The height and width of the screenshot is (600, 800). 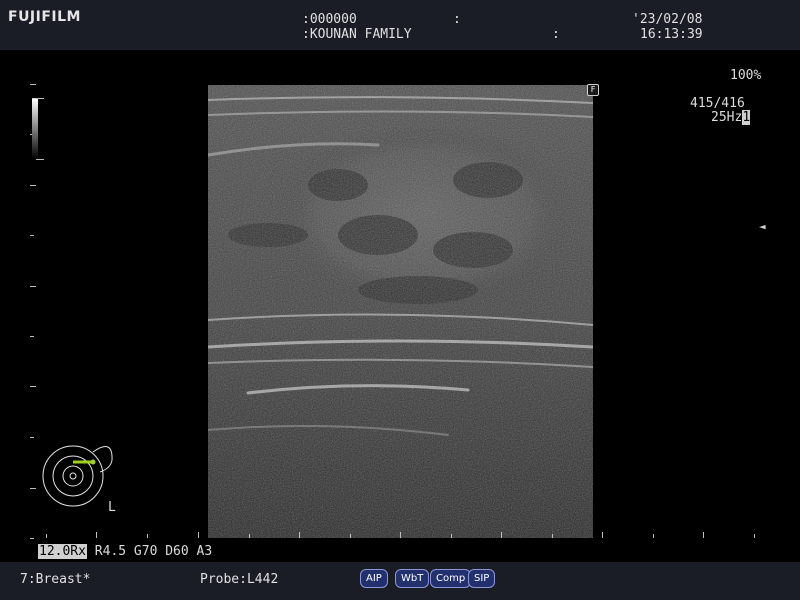 What do you see at coordinates (746, 75) in the screenshot?
I see `zoom-level: 100%` at bounding box center [746, 75].